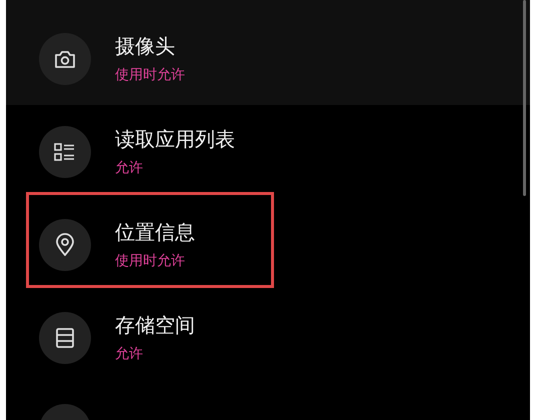 This screenshot has height=420, width=550. Describe the element at coordinates (65, 152) in the screenshot. I see `list-icon` at that location.